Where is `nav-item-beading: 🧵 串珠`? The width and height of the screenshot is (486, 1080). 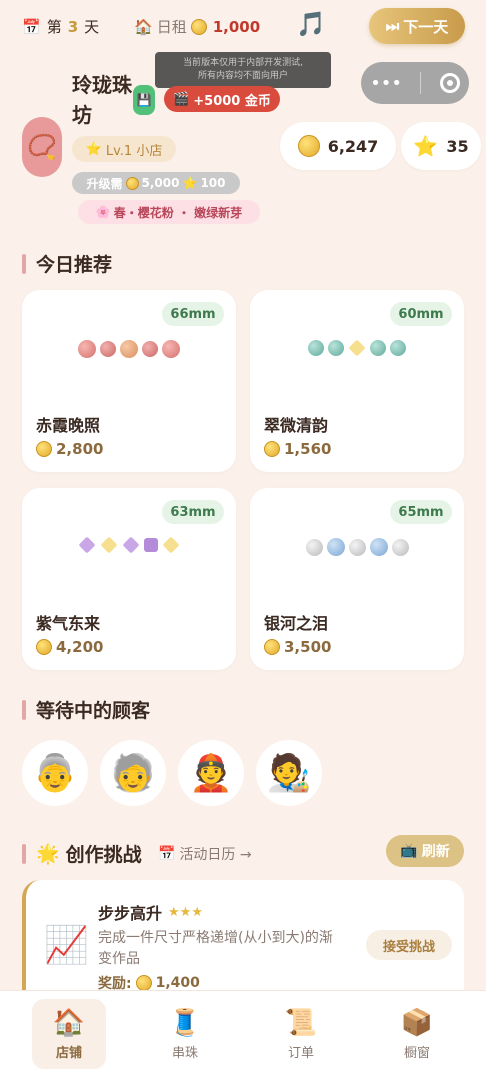
nav-item-beading: 🧵 串珠 is located at coordinates (185, 1034).